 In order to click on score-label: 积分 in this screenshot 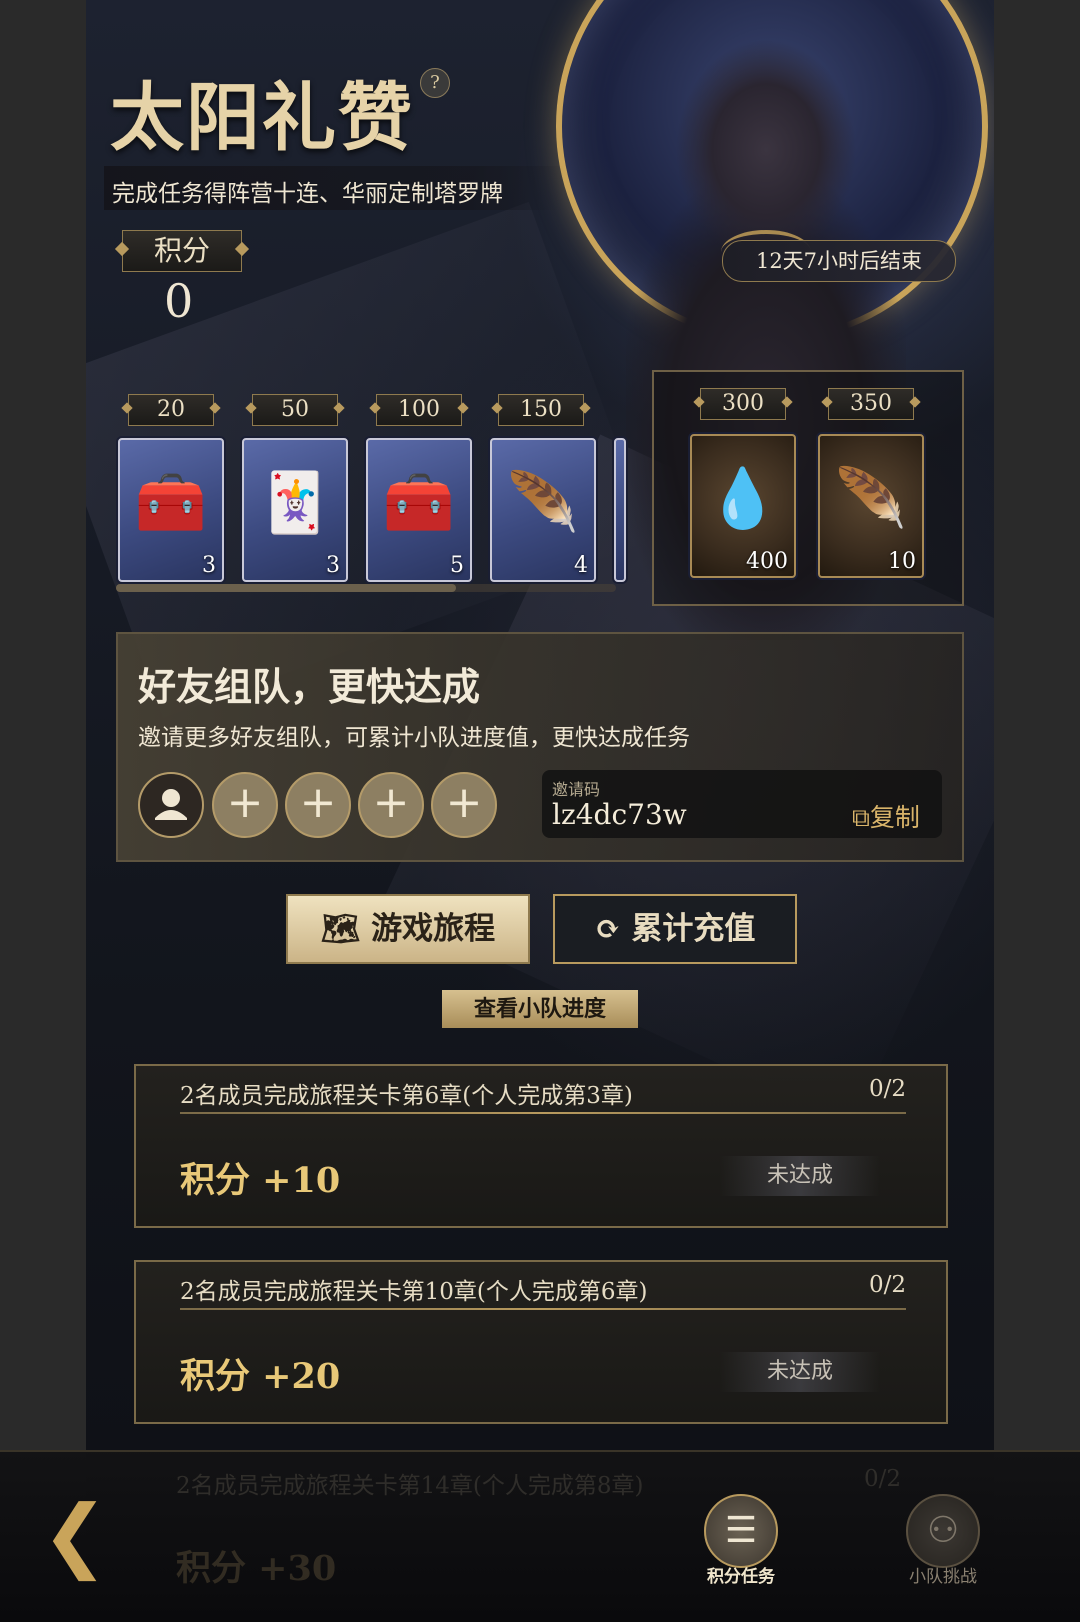, I will do `click(182, 251)`.